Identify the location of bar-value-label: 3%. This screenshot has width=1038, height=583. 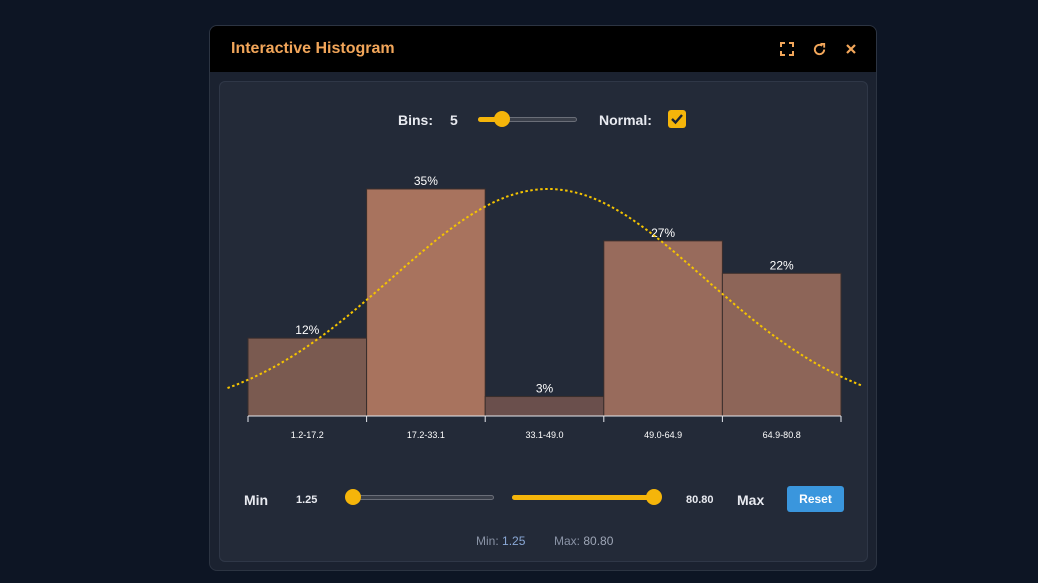
(545, 389).